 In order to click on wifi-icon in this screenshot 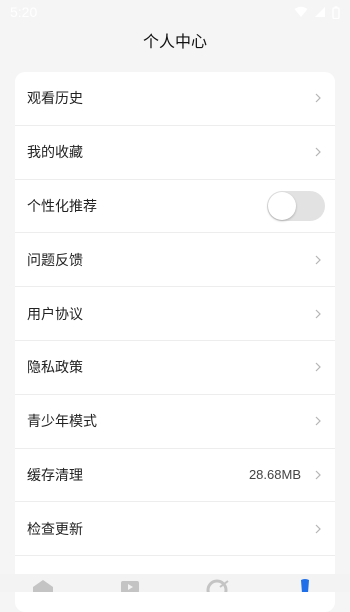, I will do `click(301, 11)`.